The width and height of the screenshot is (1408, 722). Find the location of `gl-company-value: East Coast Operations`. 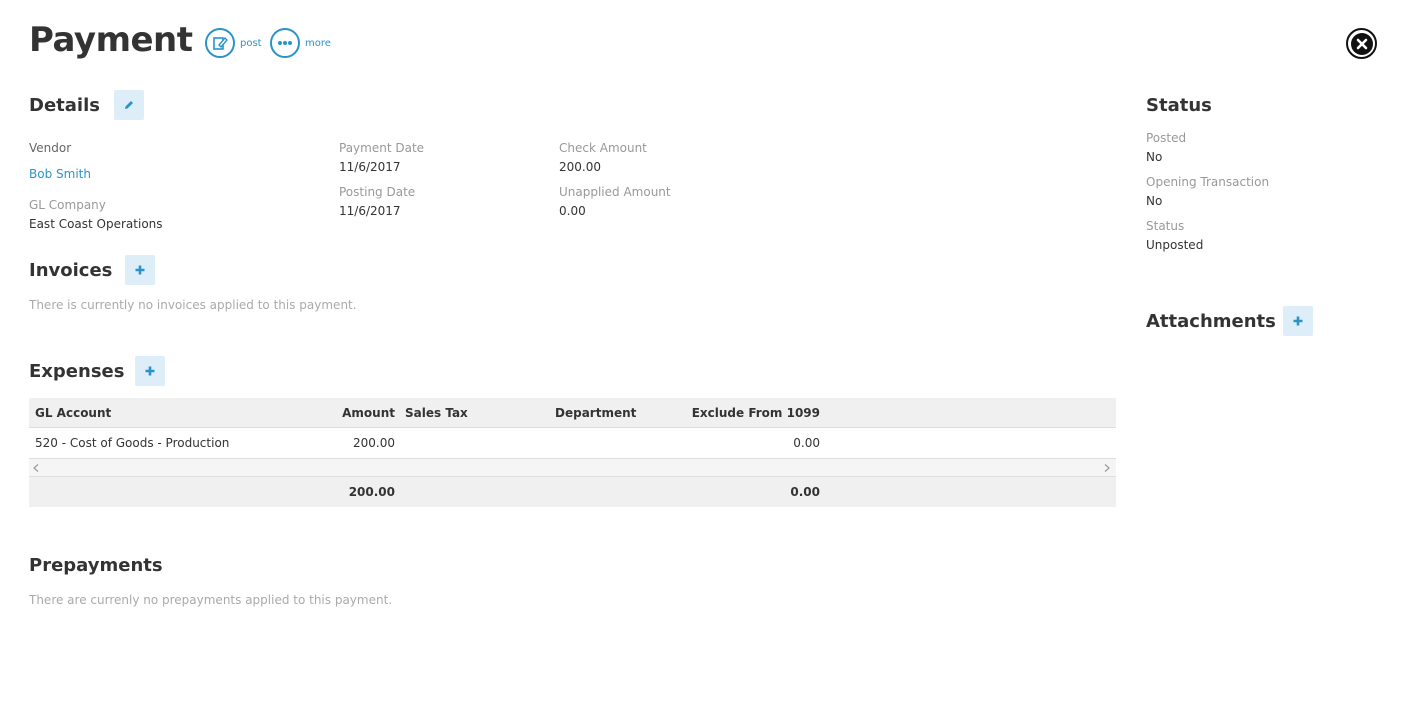

gl-company-value: East Coast Operations is located at coordinates (96, 224).